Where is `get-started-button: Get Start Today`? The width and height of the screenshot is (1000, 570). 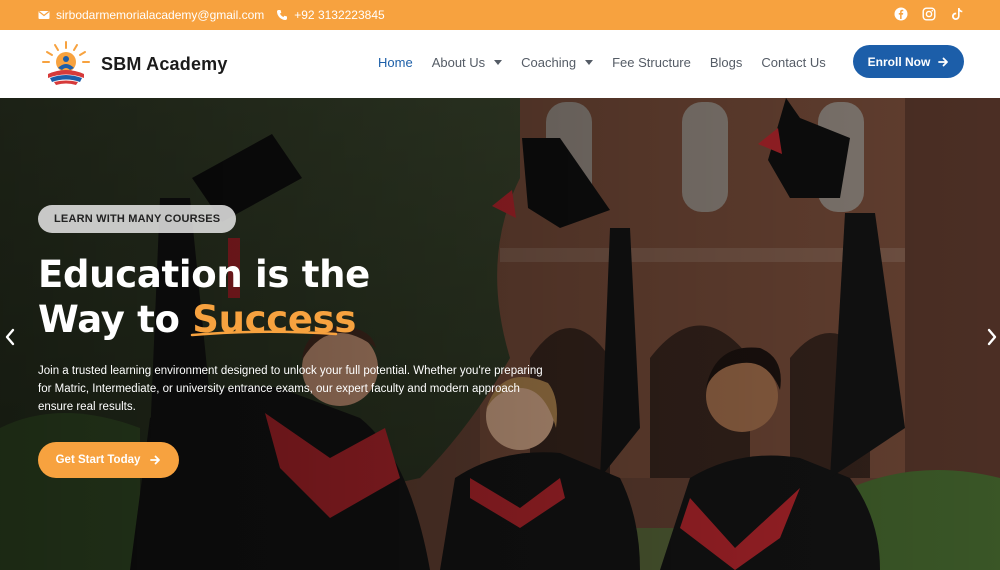 get-started-button: Get Start Today is located at coordinates (108, 460).